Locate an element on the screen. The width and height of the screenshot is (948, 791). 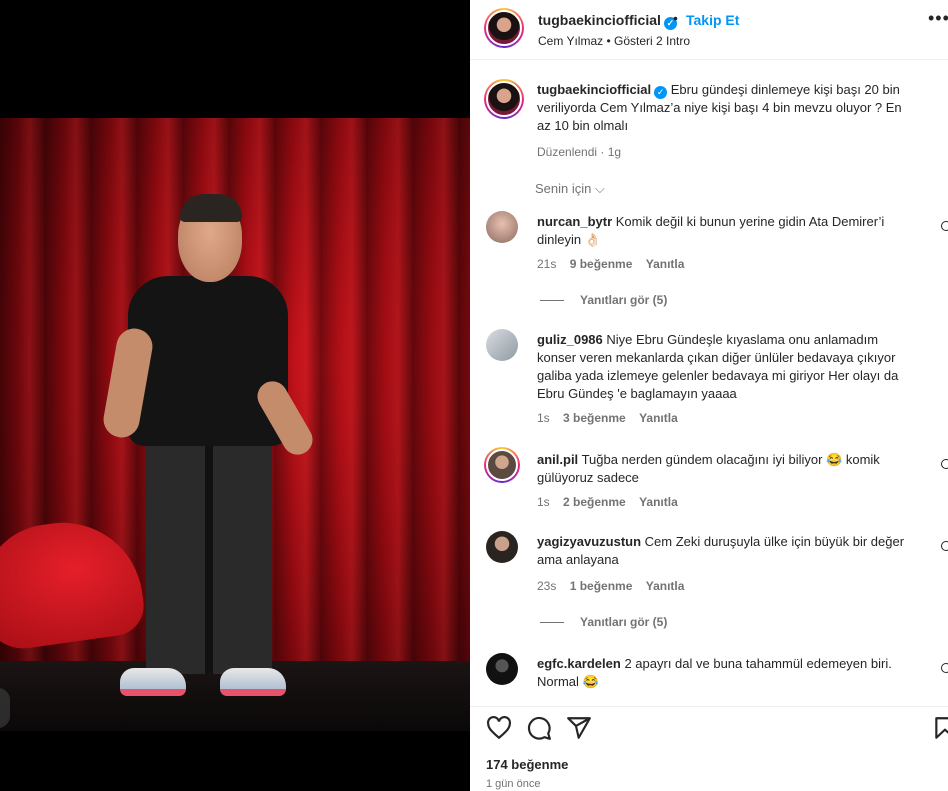
comment-meta: 1s 2 beğenme Yanıtla is located at coordinates (607, 502).